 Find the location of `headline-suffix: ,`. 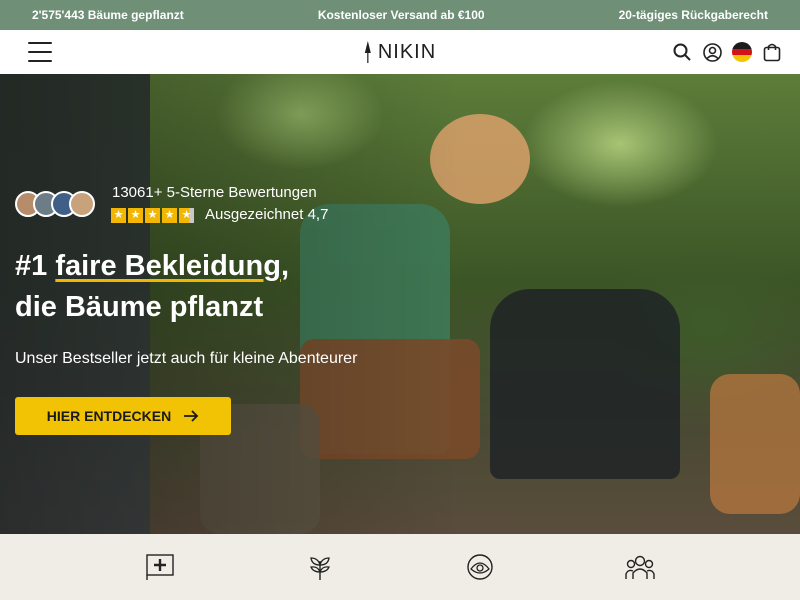

headline-suffix: , is located at coordinates (285, 266).